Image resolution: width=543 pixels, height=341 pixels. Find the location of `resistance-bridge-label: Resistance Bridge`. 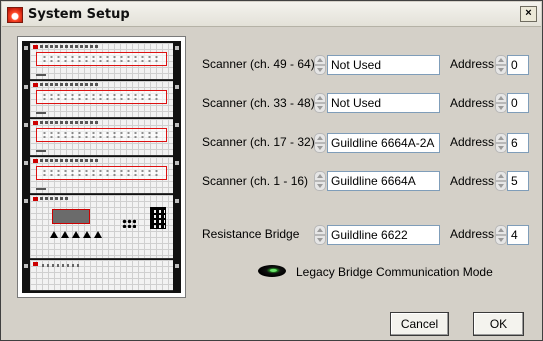

resistance-bridge-label: Resistance Bridge is located at coordinates (251, 234).